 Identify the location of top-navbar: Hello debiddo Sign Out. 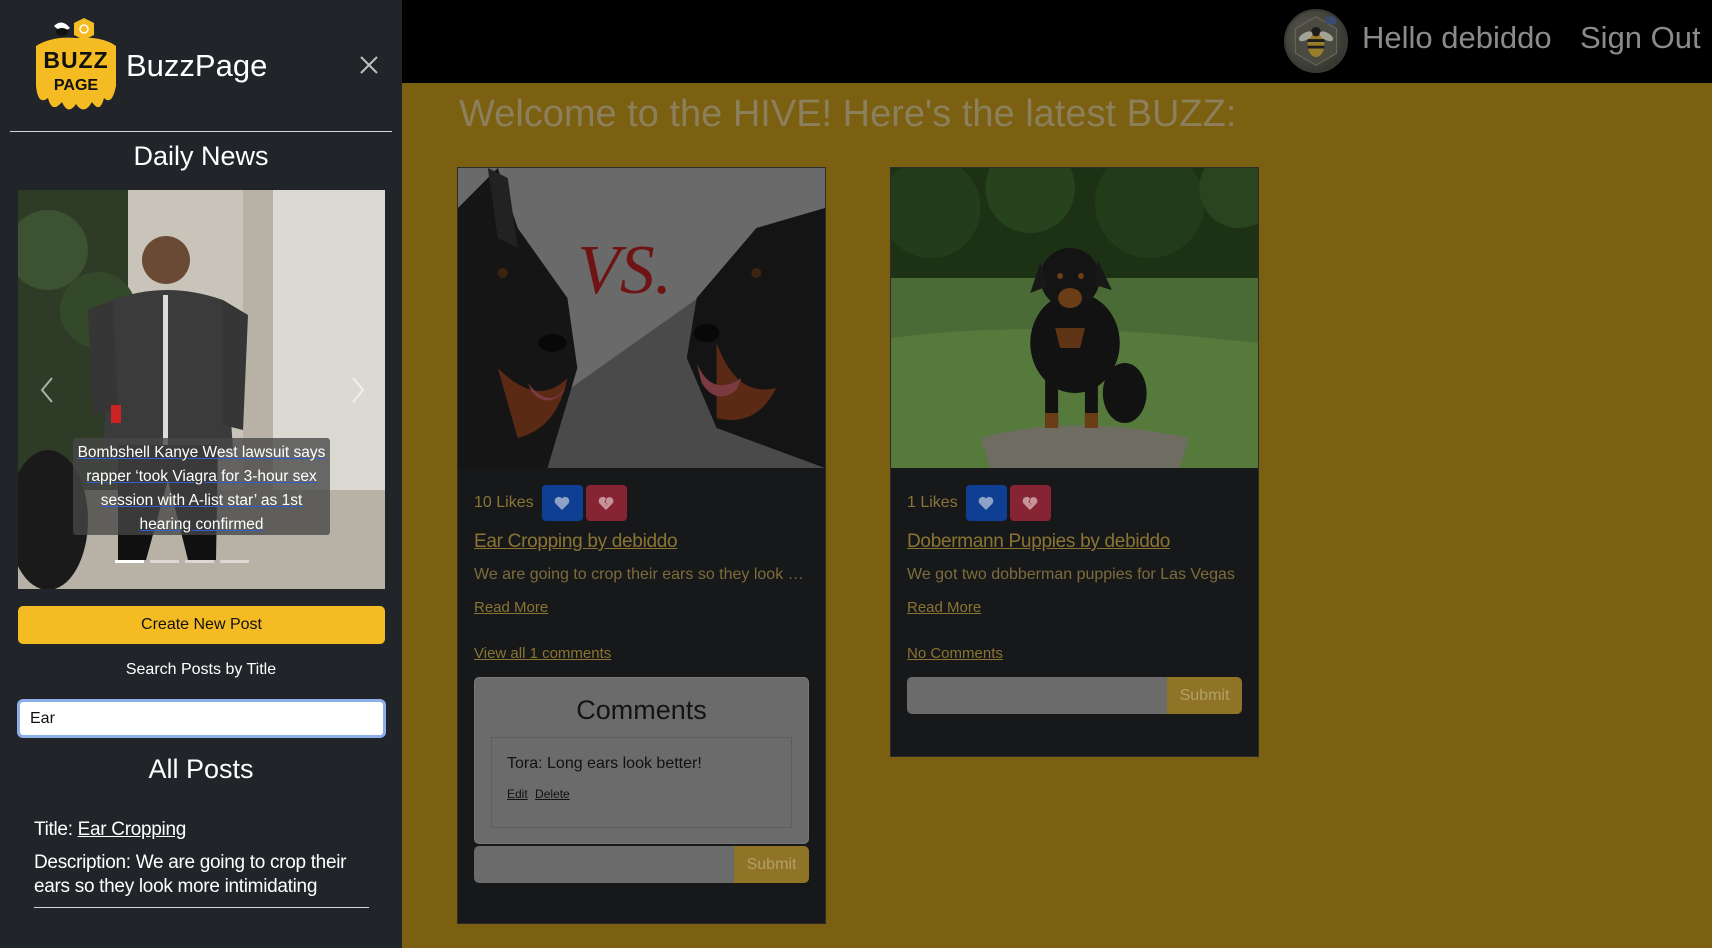
(1057, 41).